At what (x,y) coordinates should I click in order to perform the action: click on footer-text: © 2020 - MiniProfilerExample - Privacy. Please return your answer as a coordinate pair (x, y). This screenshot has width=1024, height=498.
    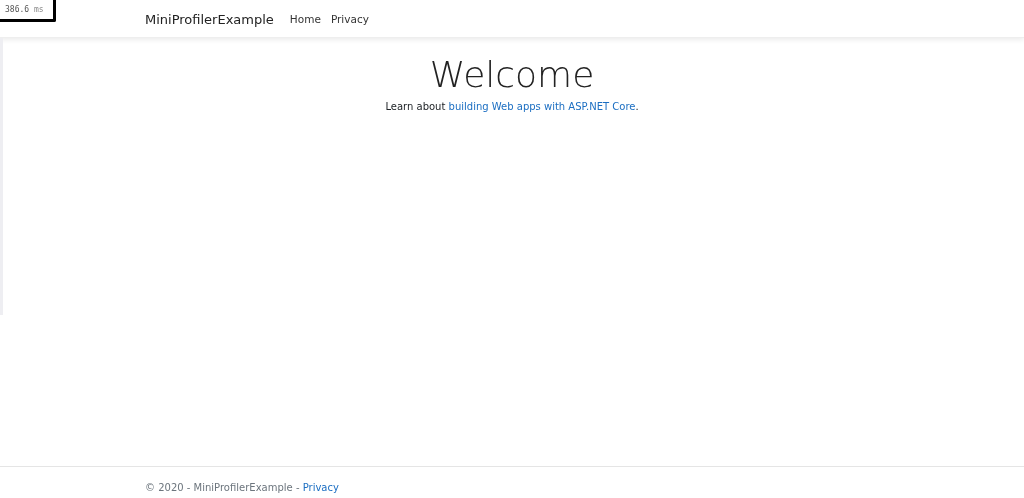
    Looking at the image, I should click on (242, 487).